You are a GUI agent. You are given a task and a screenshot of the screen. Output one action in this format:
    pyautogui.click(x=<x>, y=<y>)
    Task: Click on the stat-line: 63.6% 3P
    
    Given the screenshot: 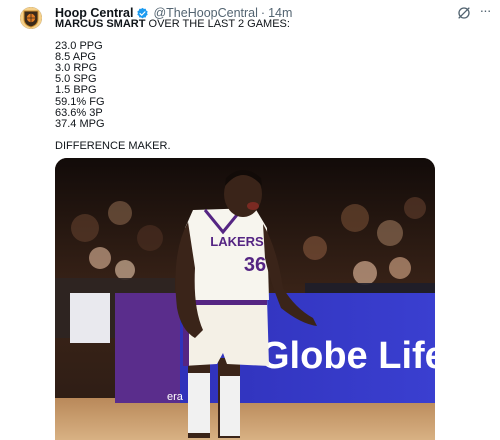 What is the action you would take?
    pyautogui.click(x=79, y=112)
    